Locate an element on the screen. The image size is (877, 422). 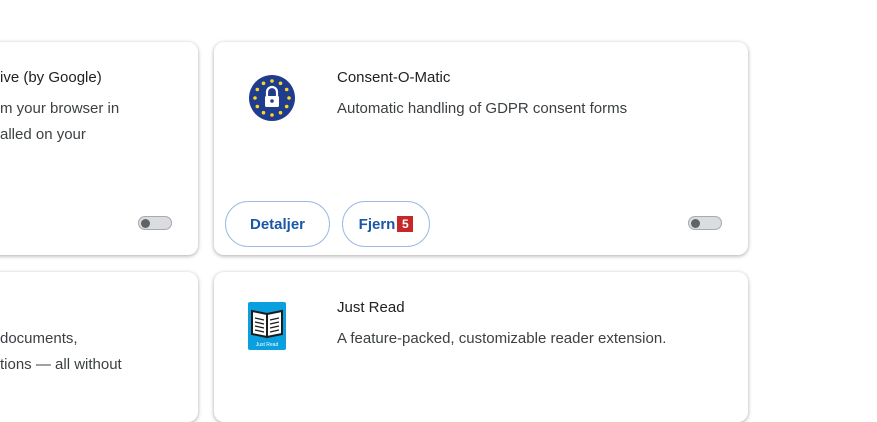
extension-description-line: m your browser in is located at coordinates (60, 108).